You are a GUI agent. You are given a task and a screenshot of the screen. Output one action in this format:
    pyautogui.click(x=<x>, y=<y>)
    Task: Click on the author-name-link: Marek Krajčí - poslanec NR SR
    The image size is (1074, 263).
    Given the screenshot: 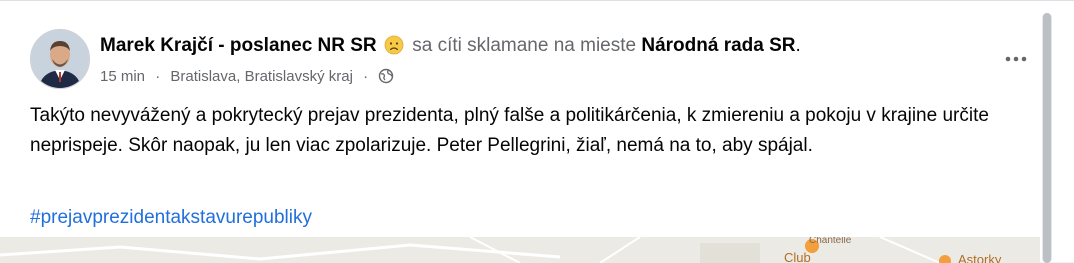 What is the action you would take?
    pyautogui.click(x=238, y=45)
    